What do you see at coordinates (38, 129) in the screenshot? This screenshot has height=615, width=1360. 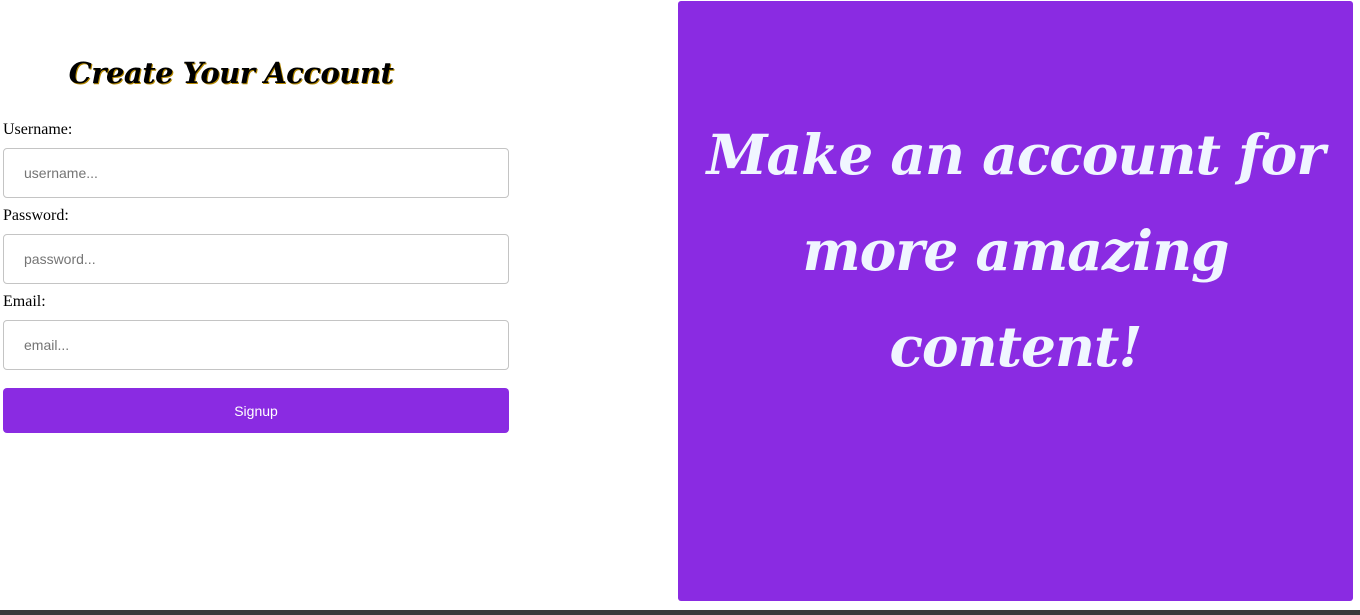 I see `username-label: Username:` at bounding box center [38, 129].